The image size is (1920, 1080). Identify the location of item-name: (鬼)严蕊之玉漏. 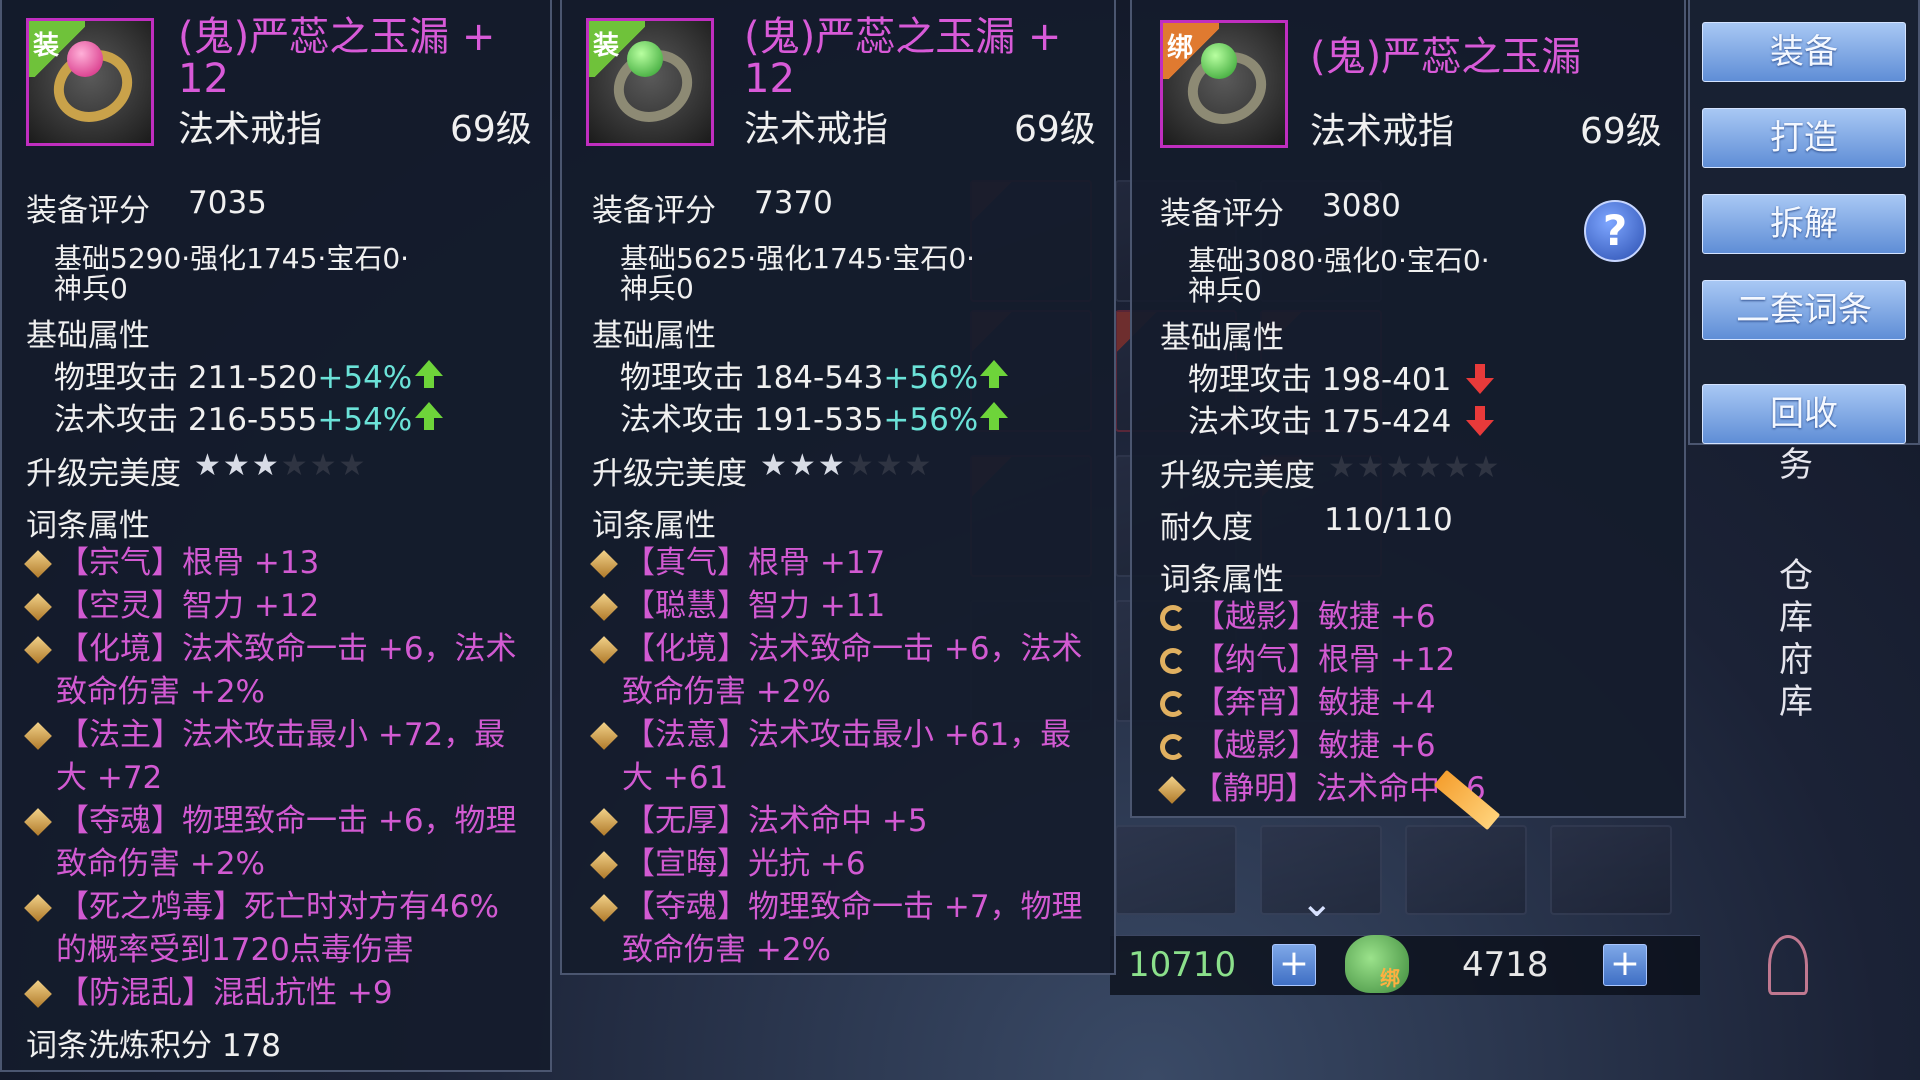
(1446, 57).